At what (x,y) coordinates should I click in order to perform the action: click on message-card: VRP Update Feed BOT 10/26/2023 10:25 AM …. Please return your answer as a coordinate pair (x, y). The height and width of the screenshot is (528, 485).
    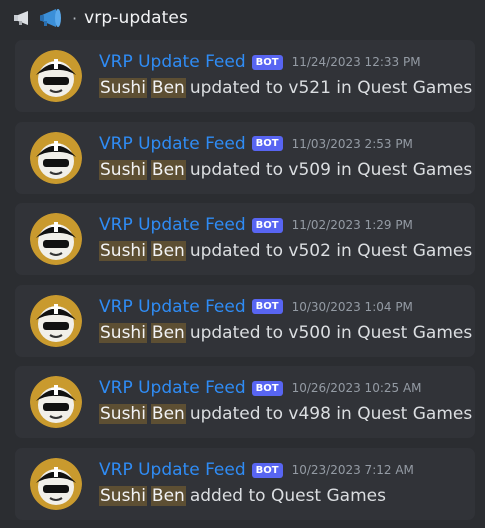
    Looking at the image, I should click on (245, 402).